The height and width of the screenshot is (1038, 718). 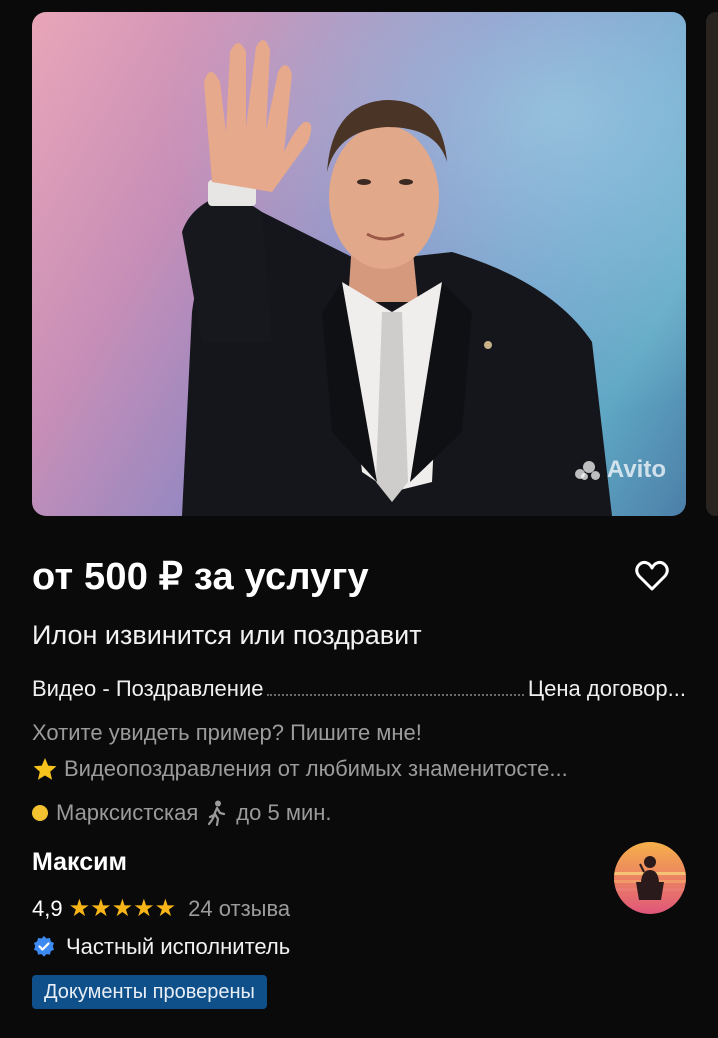 What do you see at coordinates (239, 908) in the screenshot?
I see `reviews-count: 24 отзыва` at bounding box center [239, 908].